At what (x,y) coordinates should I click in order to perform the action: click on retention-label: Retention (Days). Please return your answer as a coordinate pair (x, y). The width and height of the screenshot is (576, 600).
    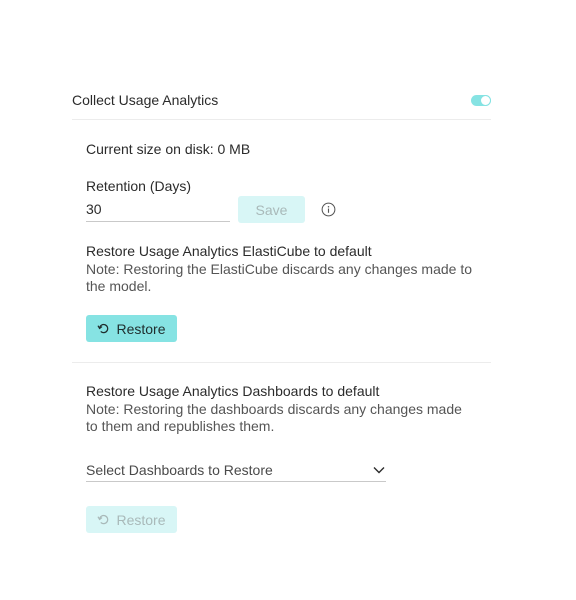
    Looking at the image, I should click on (139, 186).